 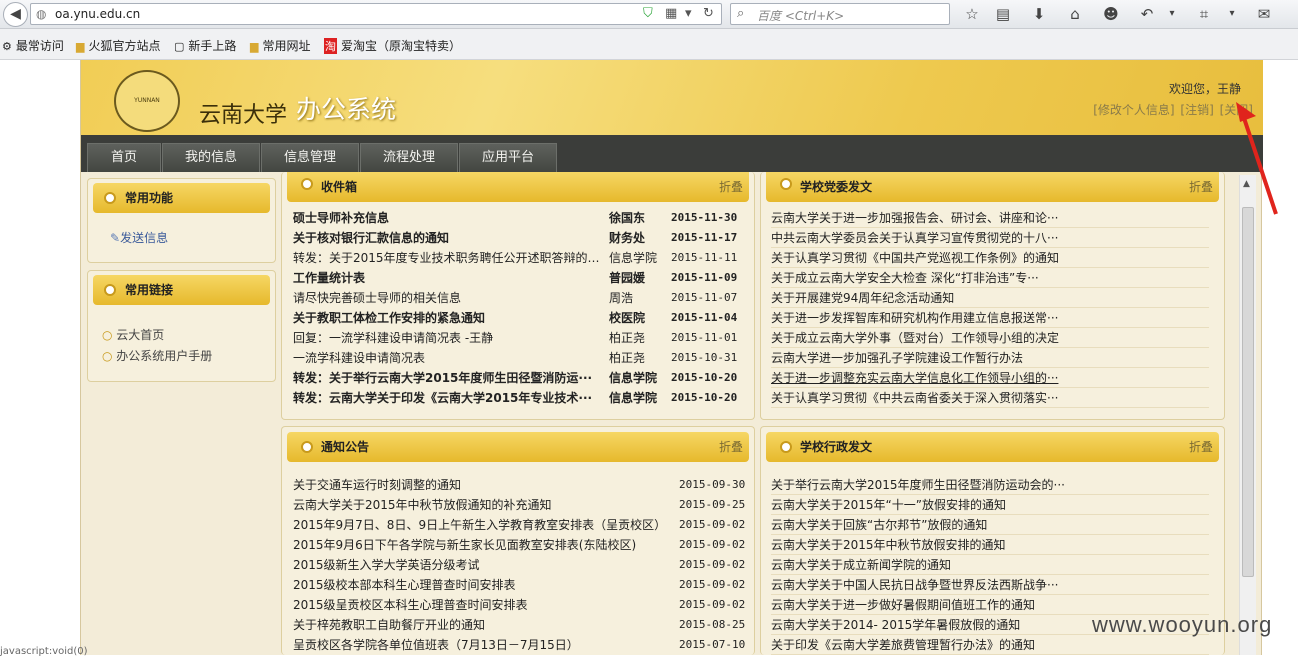 What do you see at coordinates (118, 45) in the screenshot?
I see `bookmark-firefox: ▆ 火狐官方站点` at bounding box center [118, 45].